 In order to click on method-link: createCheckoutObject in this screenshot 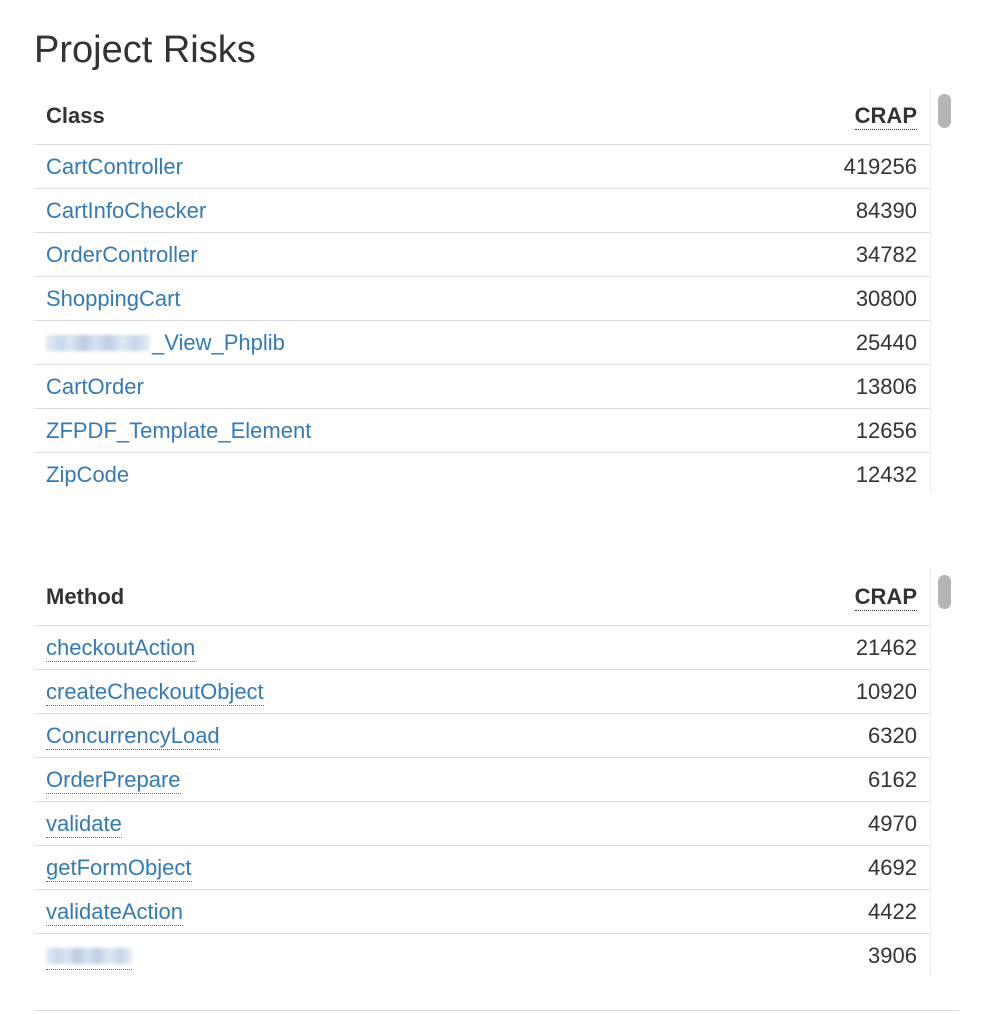, I will do `click(155, 692)`.